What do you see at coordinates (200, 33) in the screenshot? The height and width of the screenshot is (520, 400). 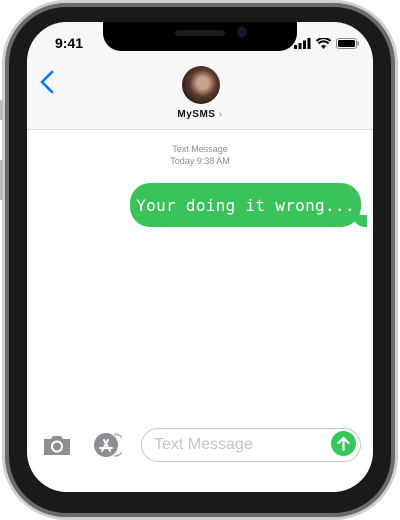 I see `speaker` at bounding box center [200, 33].